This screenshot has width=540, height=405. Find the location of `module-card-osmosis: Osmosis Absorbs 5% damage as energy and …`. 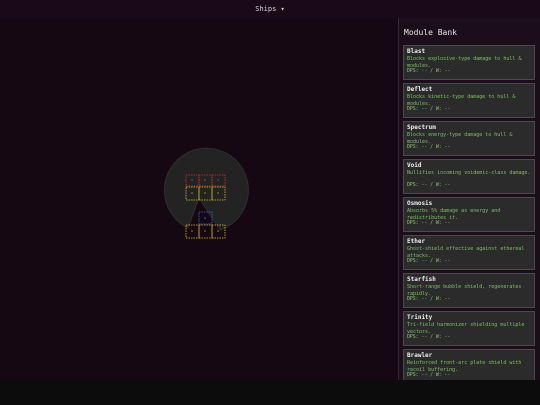

module-card-osmosis: Osmosis Absorbs 5% damage as energy and … is located at coordinates (469, 214).